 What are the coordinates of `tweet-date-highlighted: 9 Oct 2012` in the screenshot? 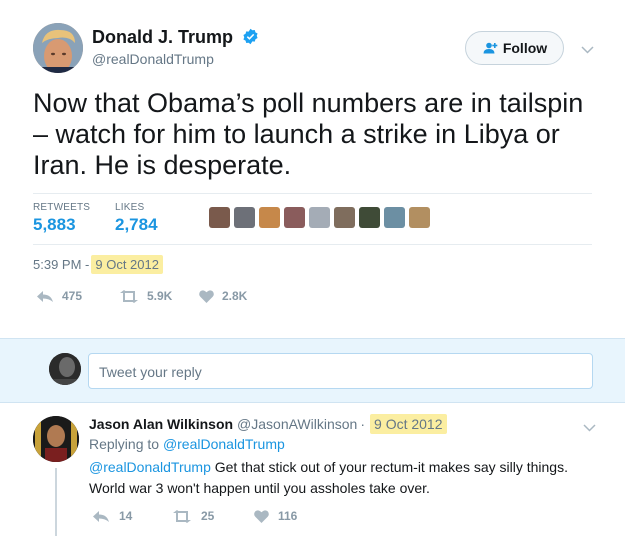 It's located at (127, 264).